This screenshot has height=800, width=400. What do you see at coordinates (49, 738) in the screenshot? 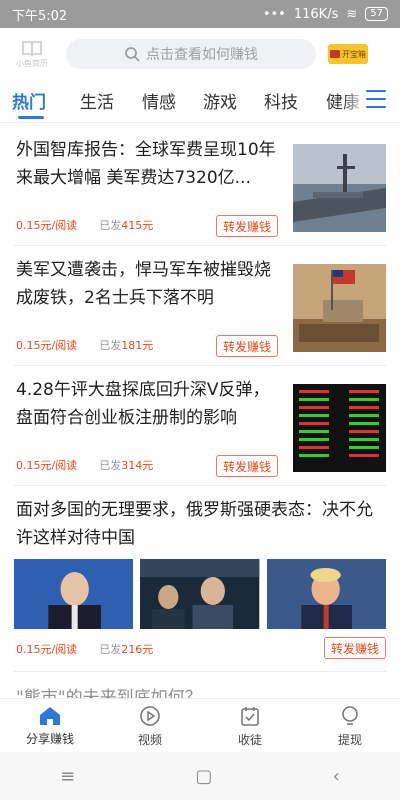
I see `nav-label: 分享赚钱` at bounding box center [49, 738].